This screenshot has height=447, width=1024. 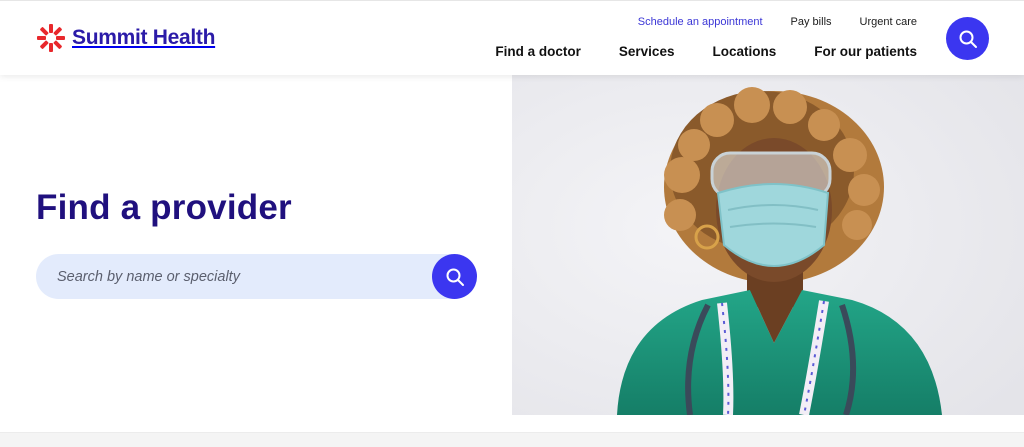 What do you see at coordinates (647, 51) in the screenshot?
I see `nav-services: Services` at bounding box center [647, 51].